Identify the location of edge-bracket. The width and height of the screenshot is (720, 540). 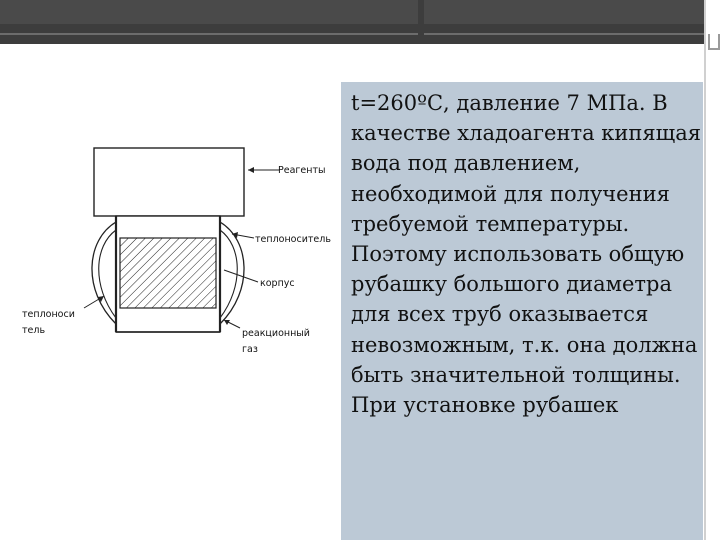
(714, 42).